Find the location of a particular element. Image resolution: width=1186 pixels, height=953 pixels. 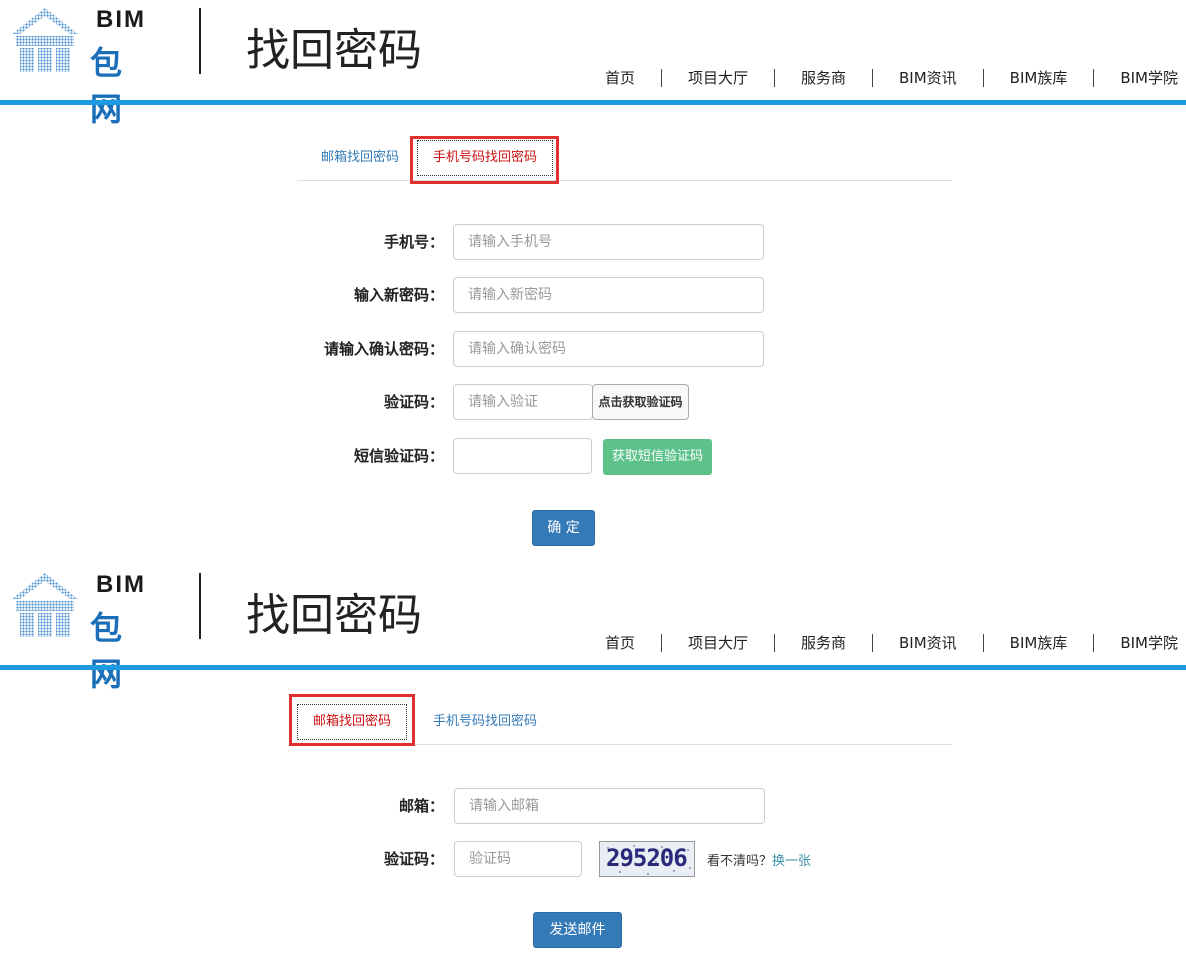

captcha-image: 295206 is located at coordinates (647, 859).